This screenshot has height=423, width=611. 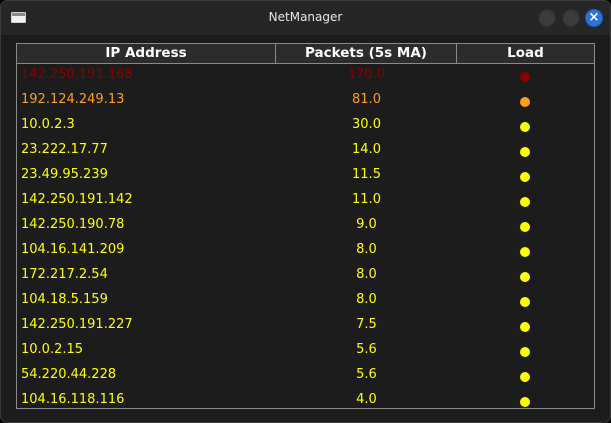 I want to click on ip-address-cell: 142.250.190.78, so click(x=73, y=224).